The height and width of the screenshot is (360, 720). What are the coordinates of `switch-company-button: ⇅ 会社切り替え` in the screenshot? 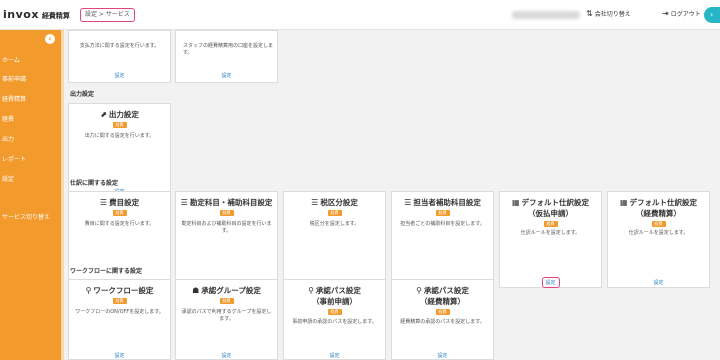 It's located at (608, 13).